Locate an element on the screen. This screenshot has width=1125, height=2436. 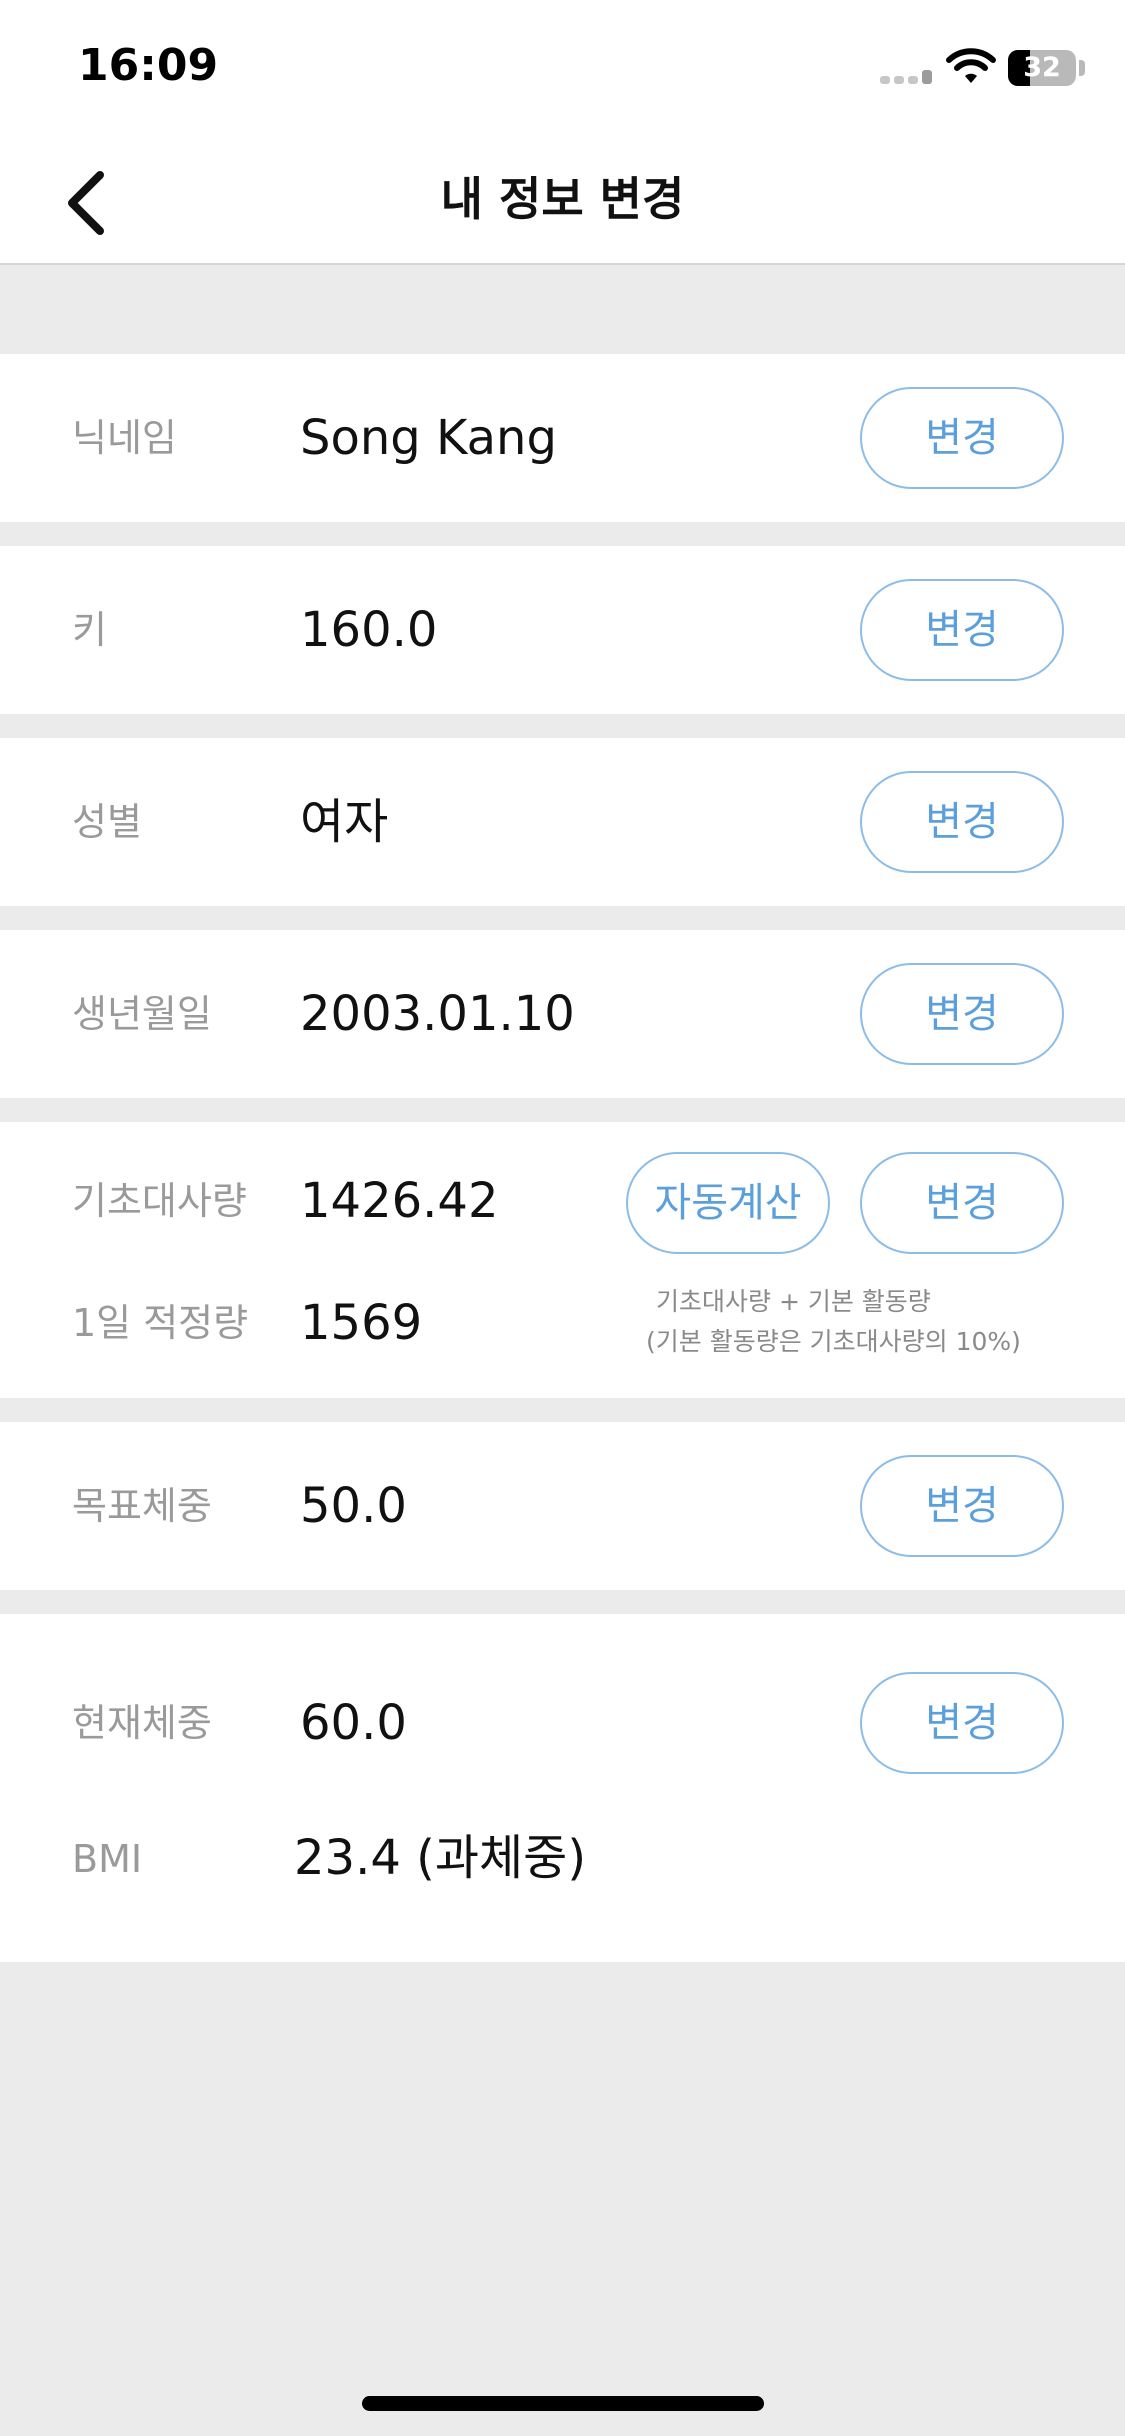
battery-icon: 32 is located at coordinates (1042, 68).